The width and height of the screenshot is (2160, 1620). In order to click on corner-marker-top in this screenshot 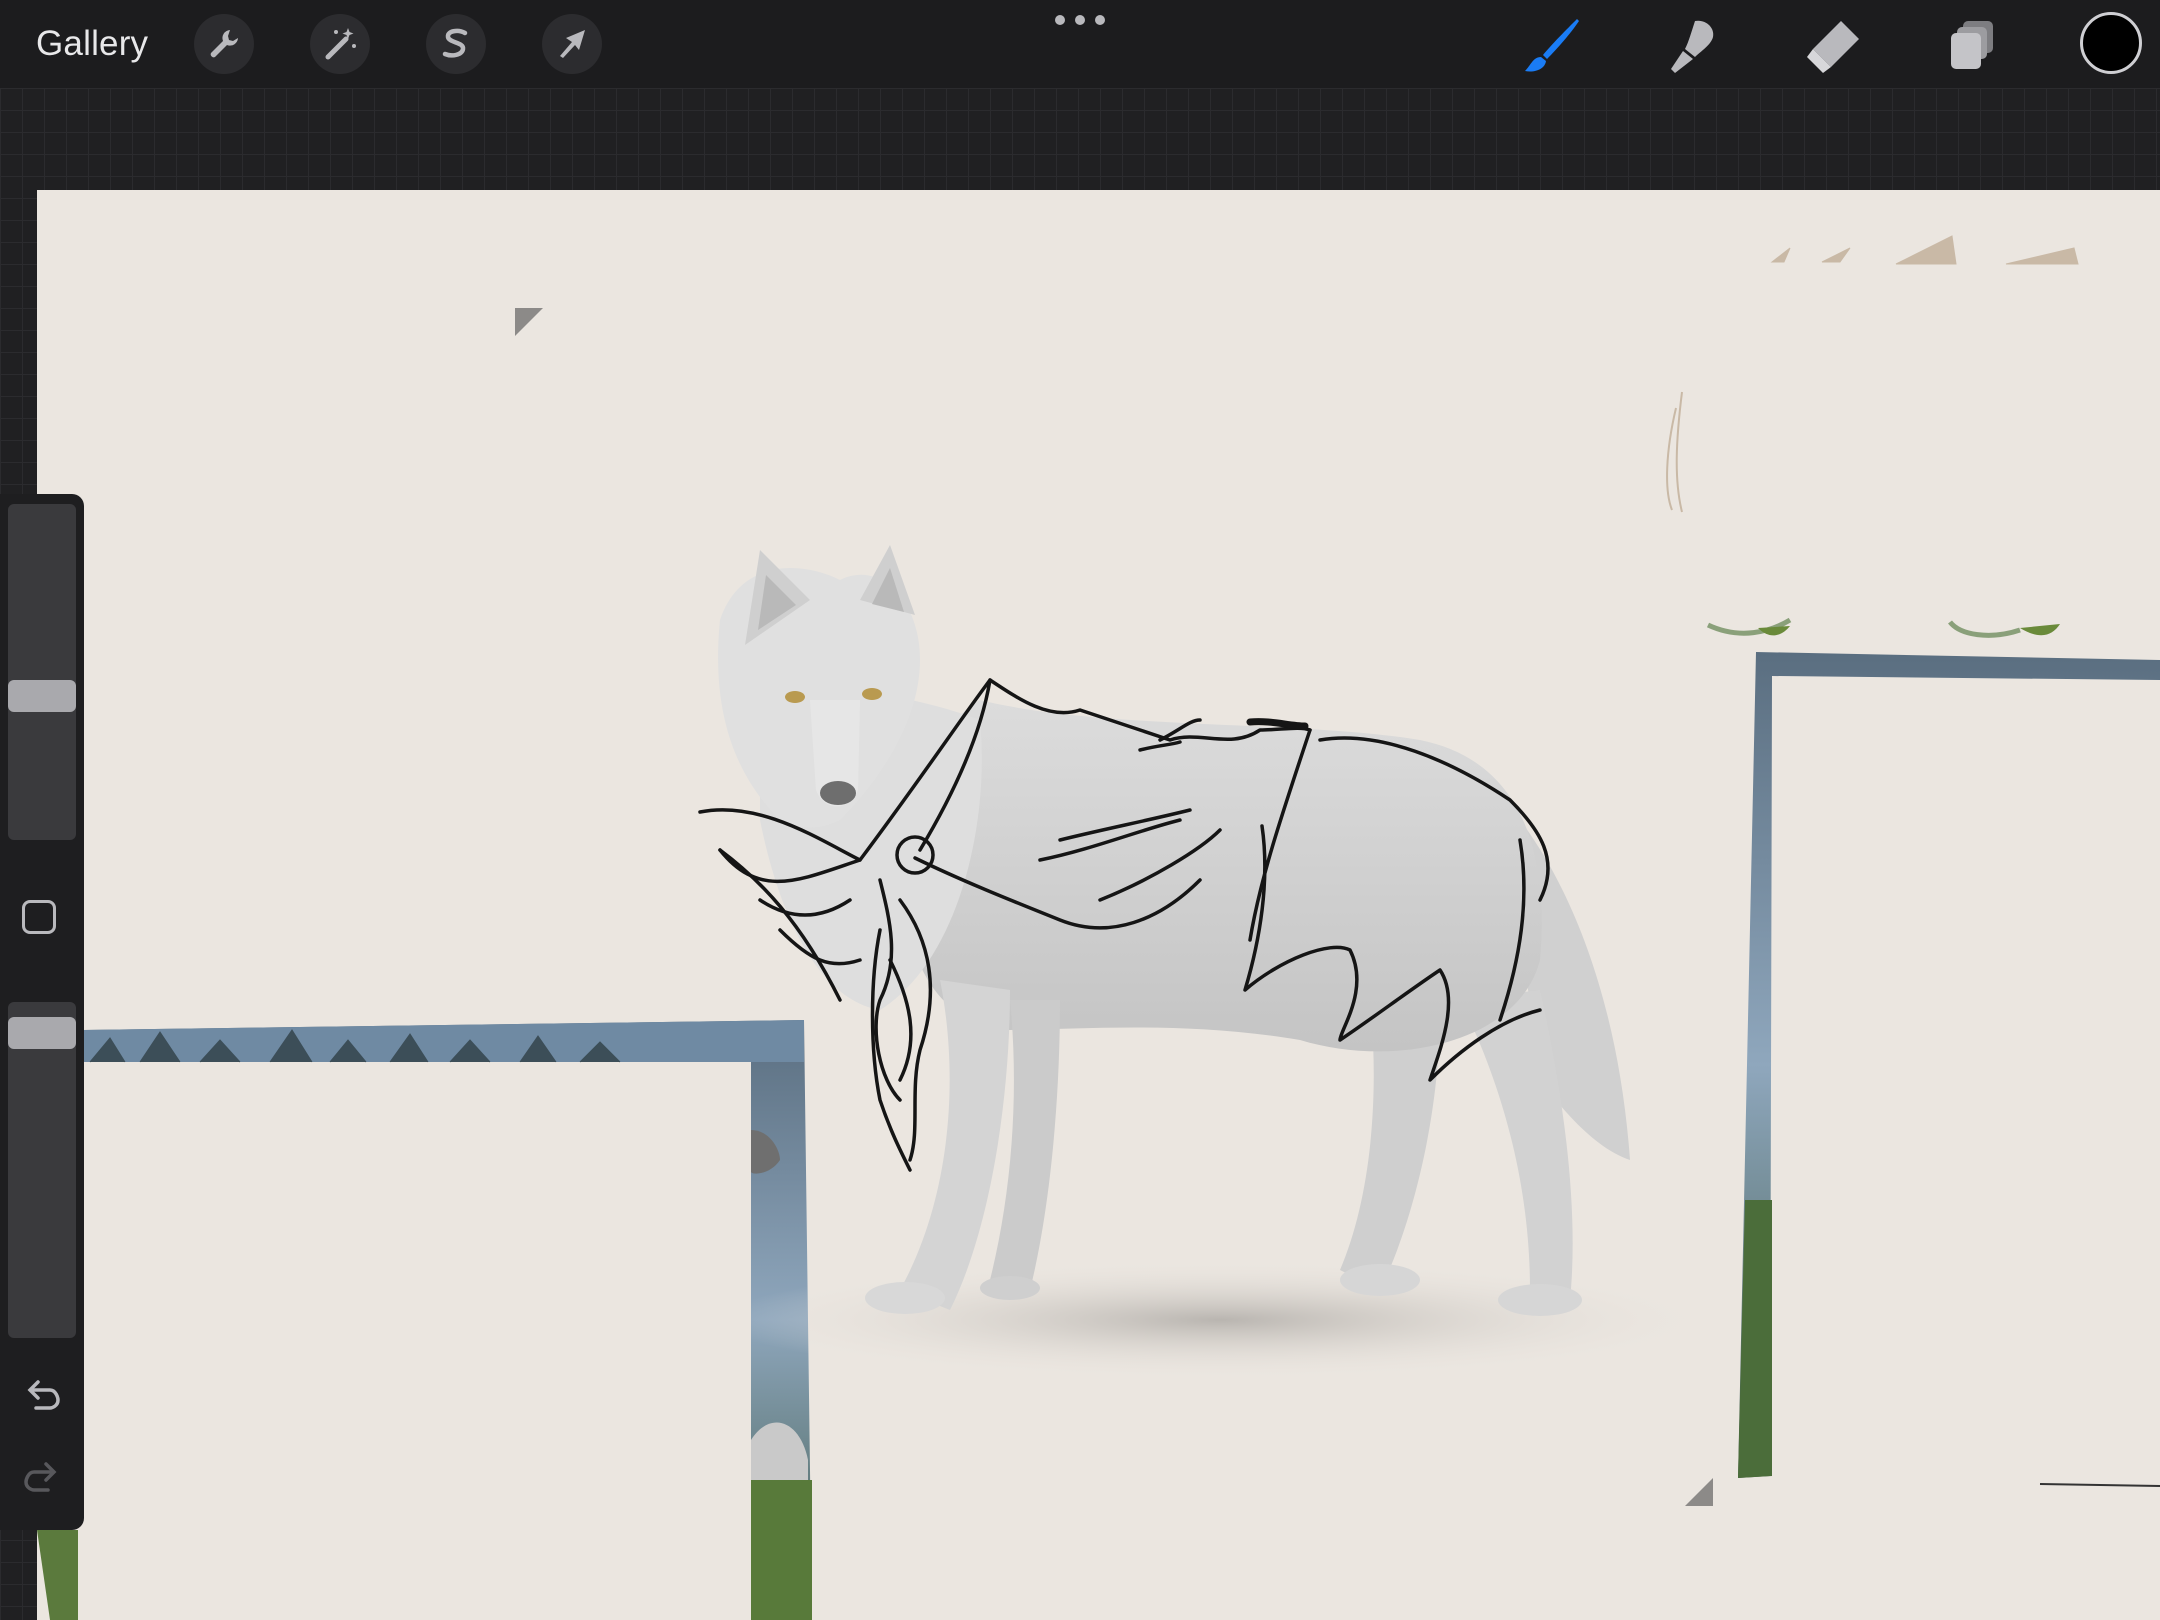, I will do `click(529, 322)`.